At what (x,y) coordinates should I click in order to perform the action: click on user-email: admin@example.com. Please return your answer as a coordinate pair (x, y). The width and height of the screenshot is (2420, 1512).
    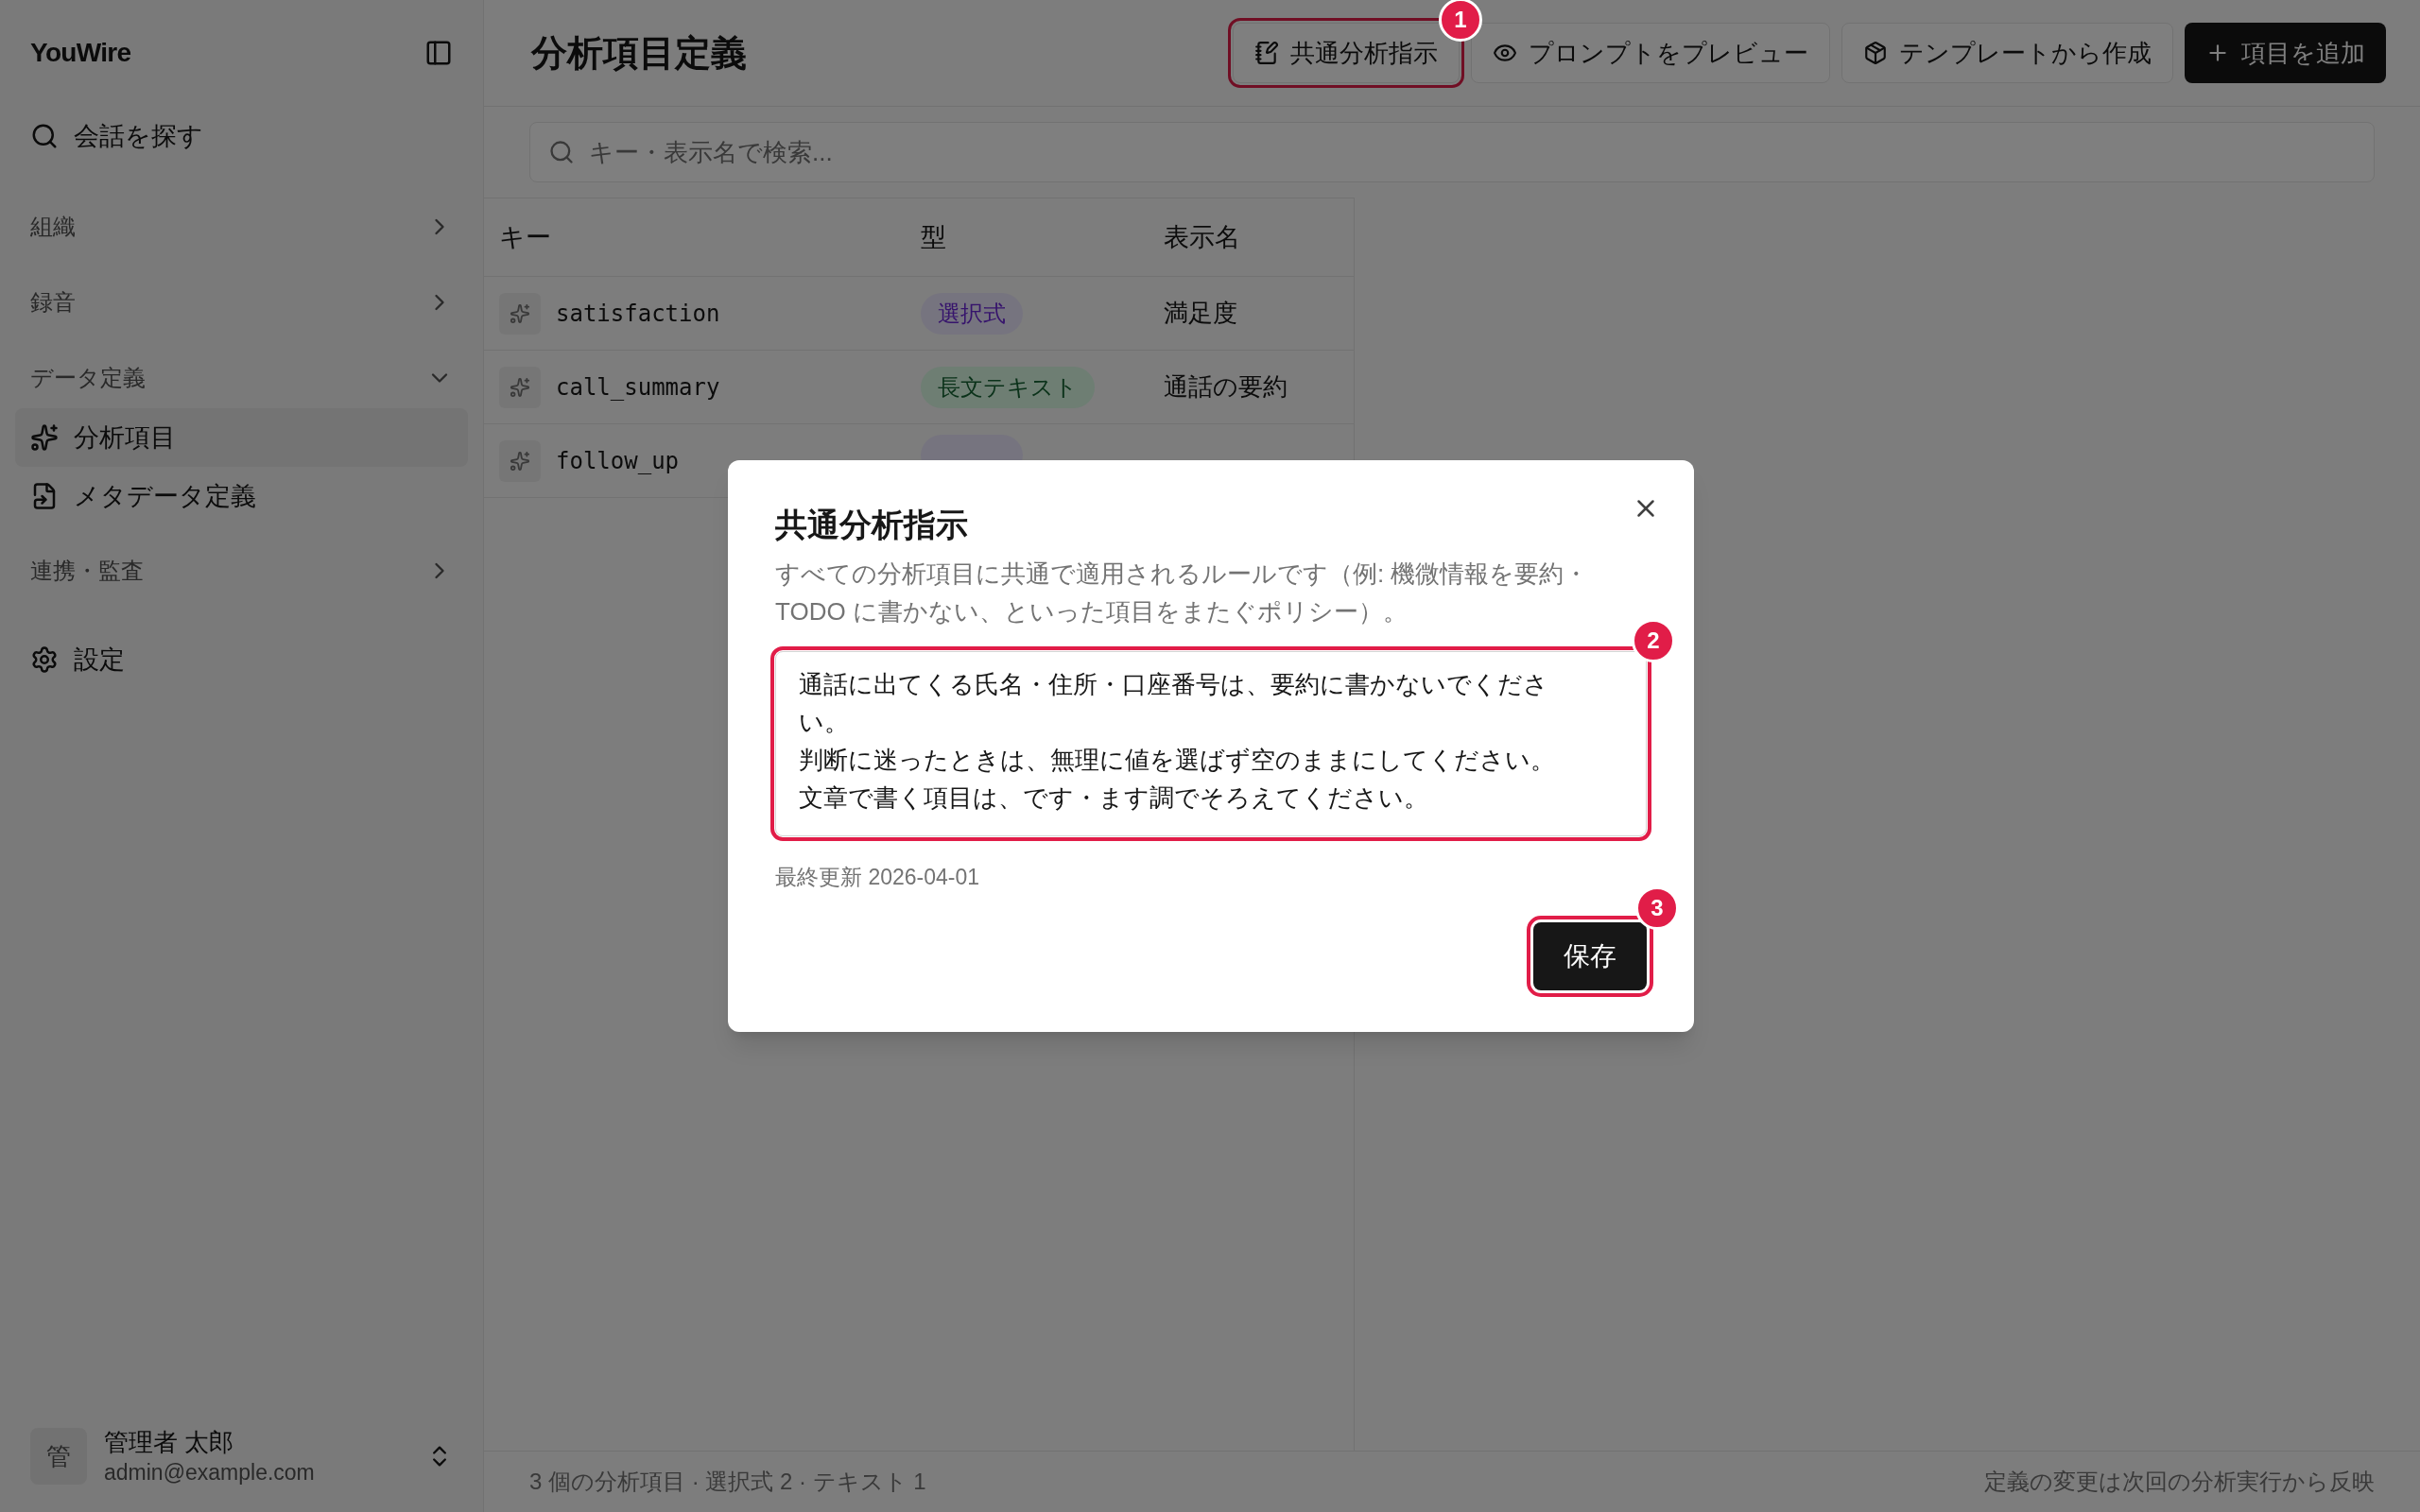
    Looking at the image, I should click on (210, 1472).